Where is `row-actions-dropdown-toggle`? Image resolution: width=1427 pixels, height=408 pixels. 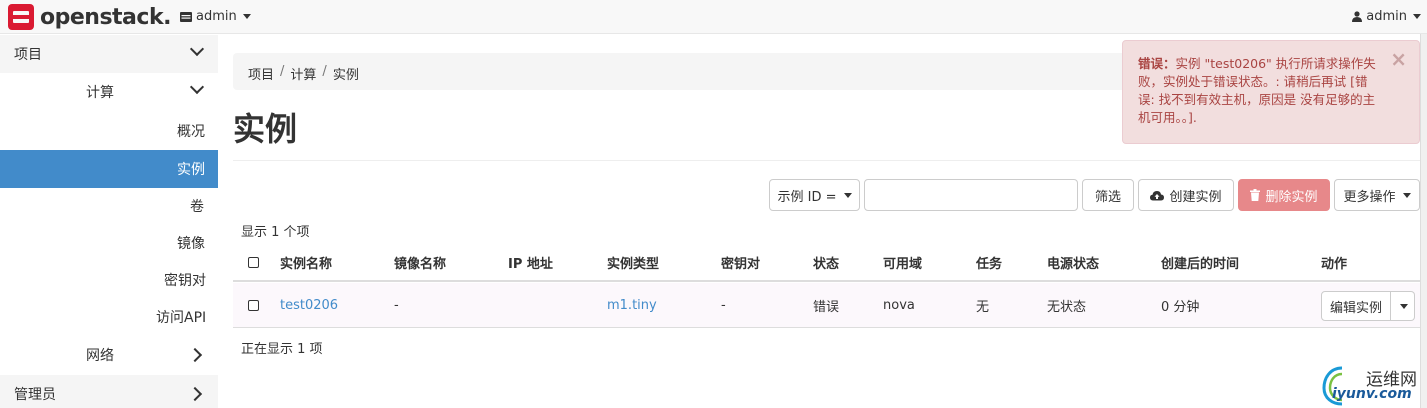 row-actions-dropdown-toggle is located at coordinates (1403, 306).